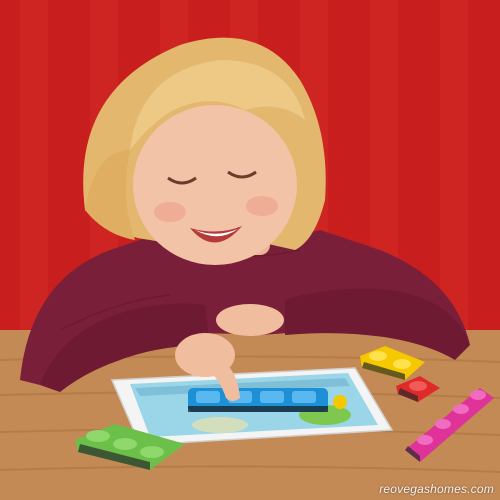 Image resolution: width=500 pixels, height=500 pixels. What do you see at coordinates (250, 320) in the screenshot?
I see `girl-hand-right` at bounding box center [250, 320].